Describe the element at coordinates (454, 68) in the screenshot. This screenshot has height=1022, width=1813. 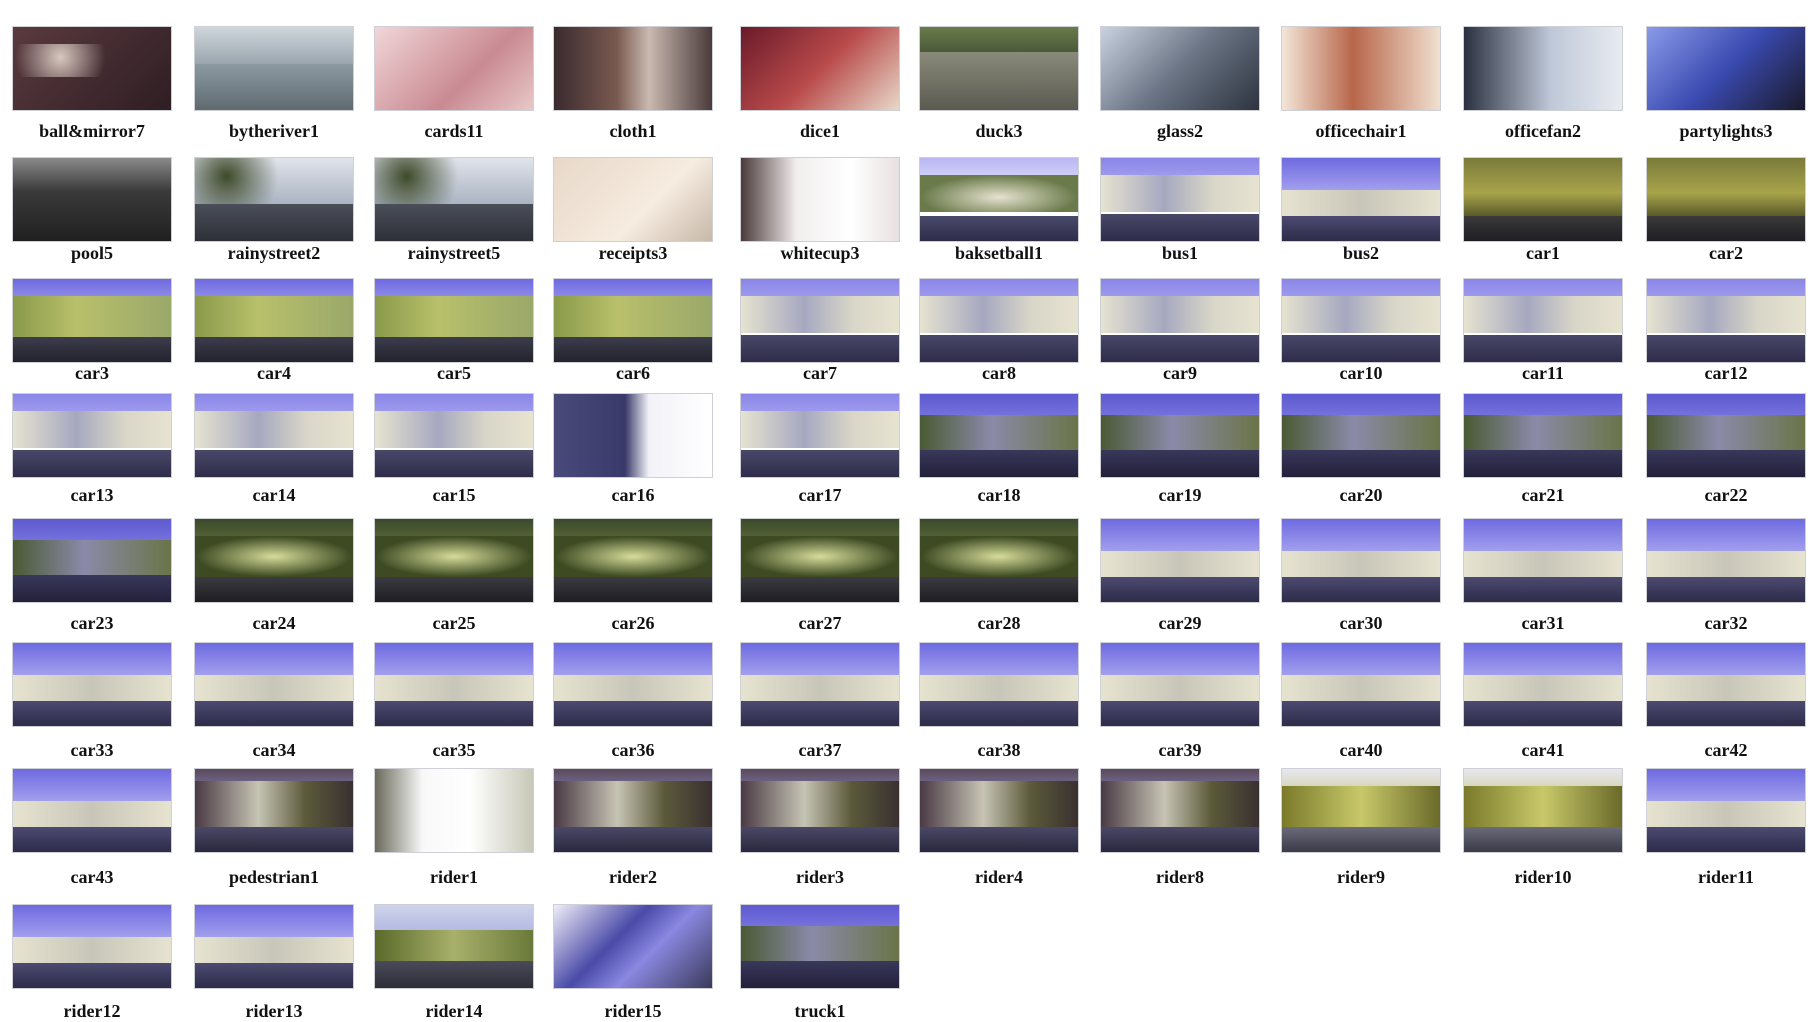
I see `cards-icon` at that location.